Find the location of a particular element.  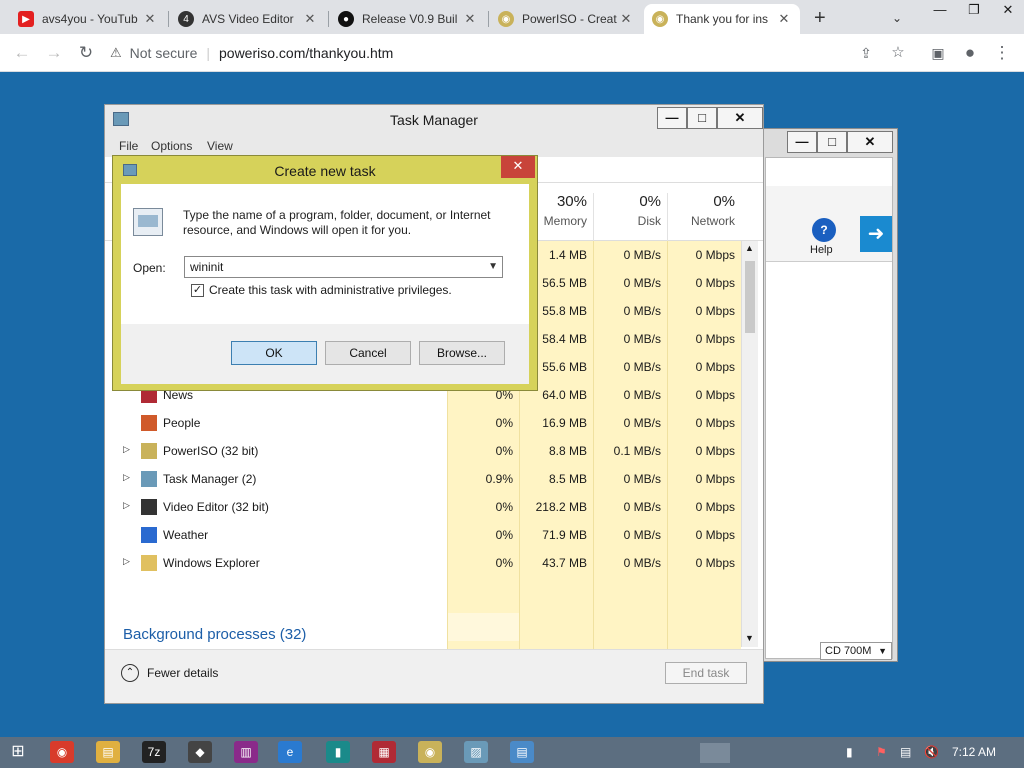

show-desktop-icon: ▮ is located at coordinates (849, 752).